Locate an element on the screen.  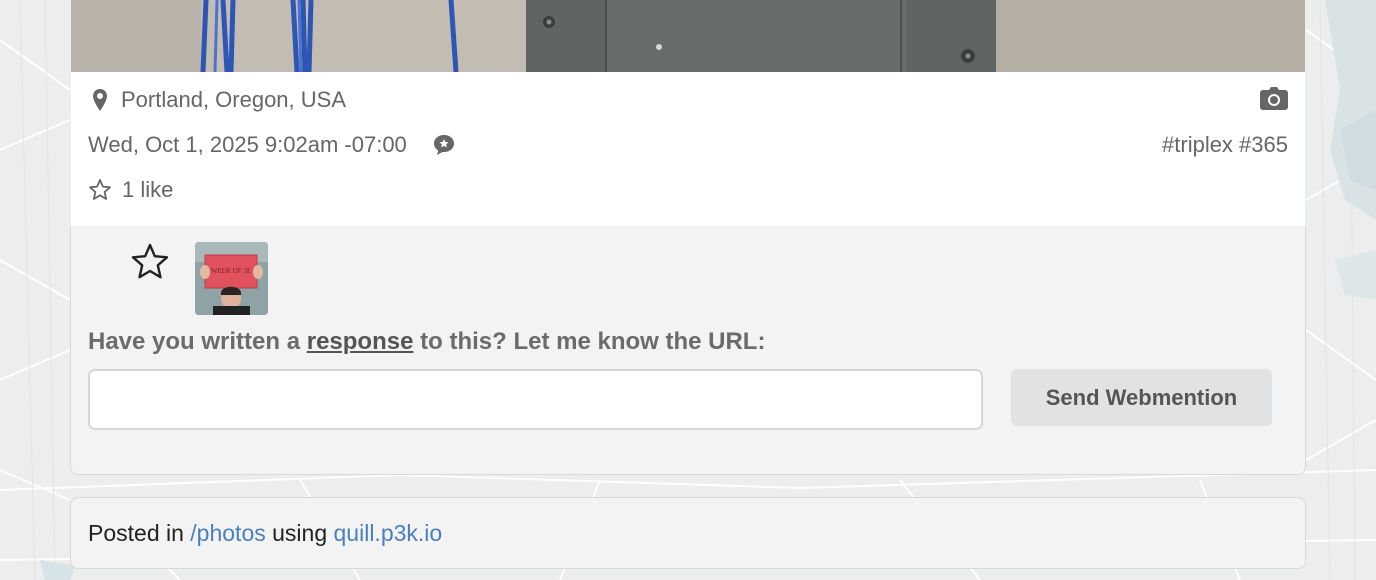
liker-avatar: WEEK OF 3E is located at coordinates (231, 278).